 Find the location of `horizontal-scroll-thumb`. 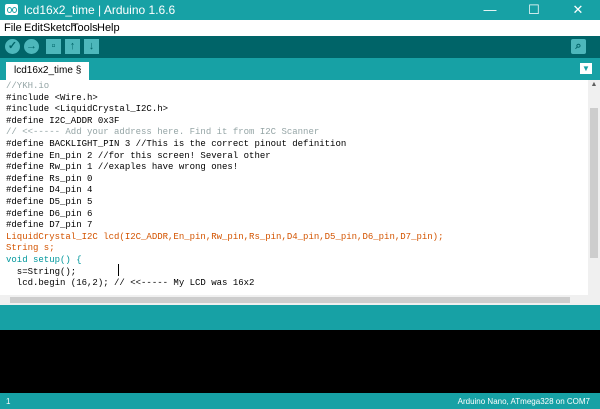

horizontal-scroll-thumb is located at coordinates (290, 300).